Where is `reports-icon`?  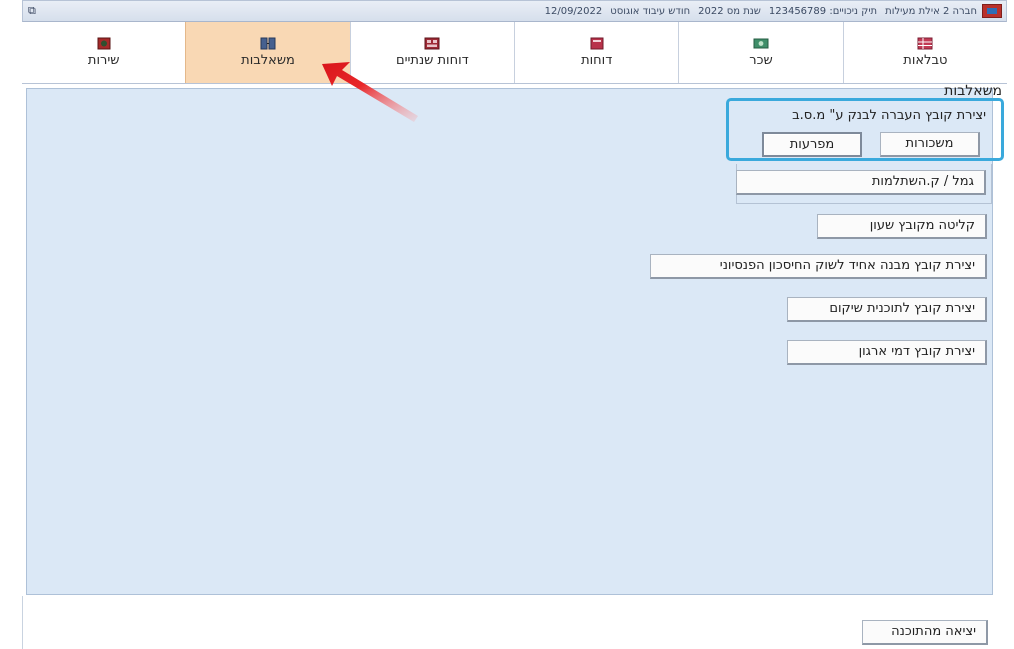 reports-icon is located at coordinates (597, 43).